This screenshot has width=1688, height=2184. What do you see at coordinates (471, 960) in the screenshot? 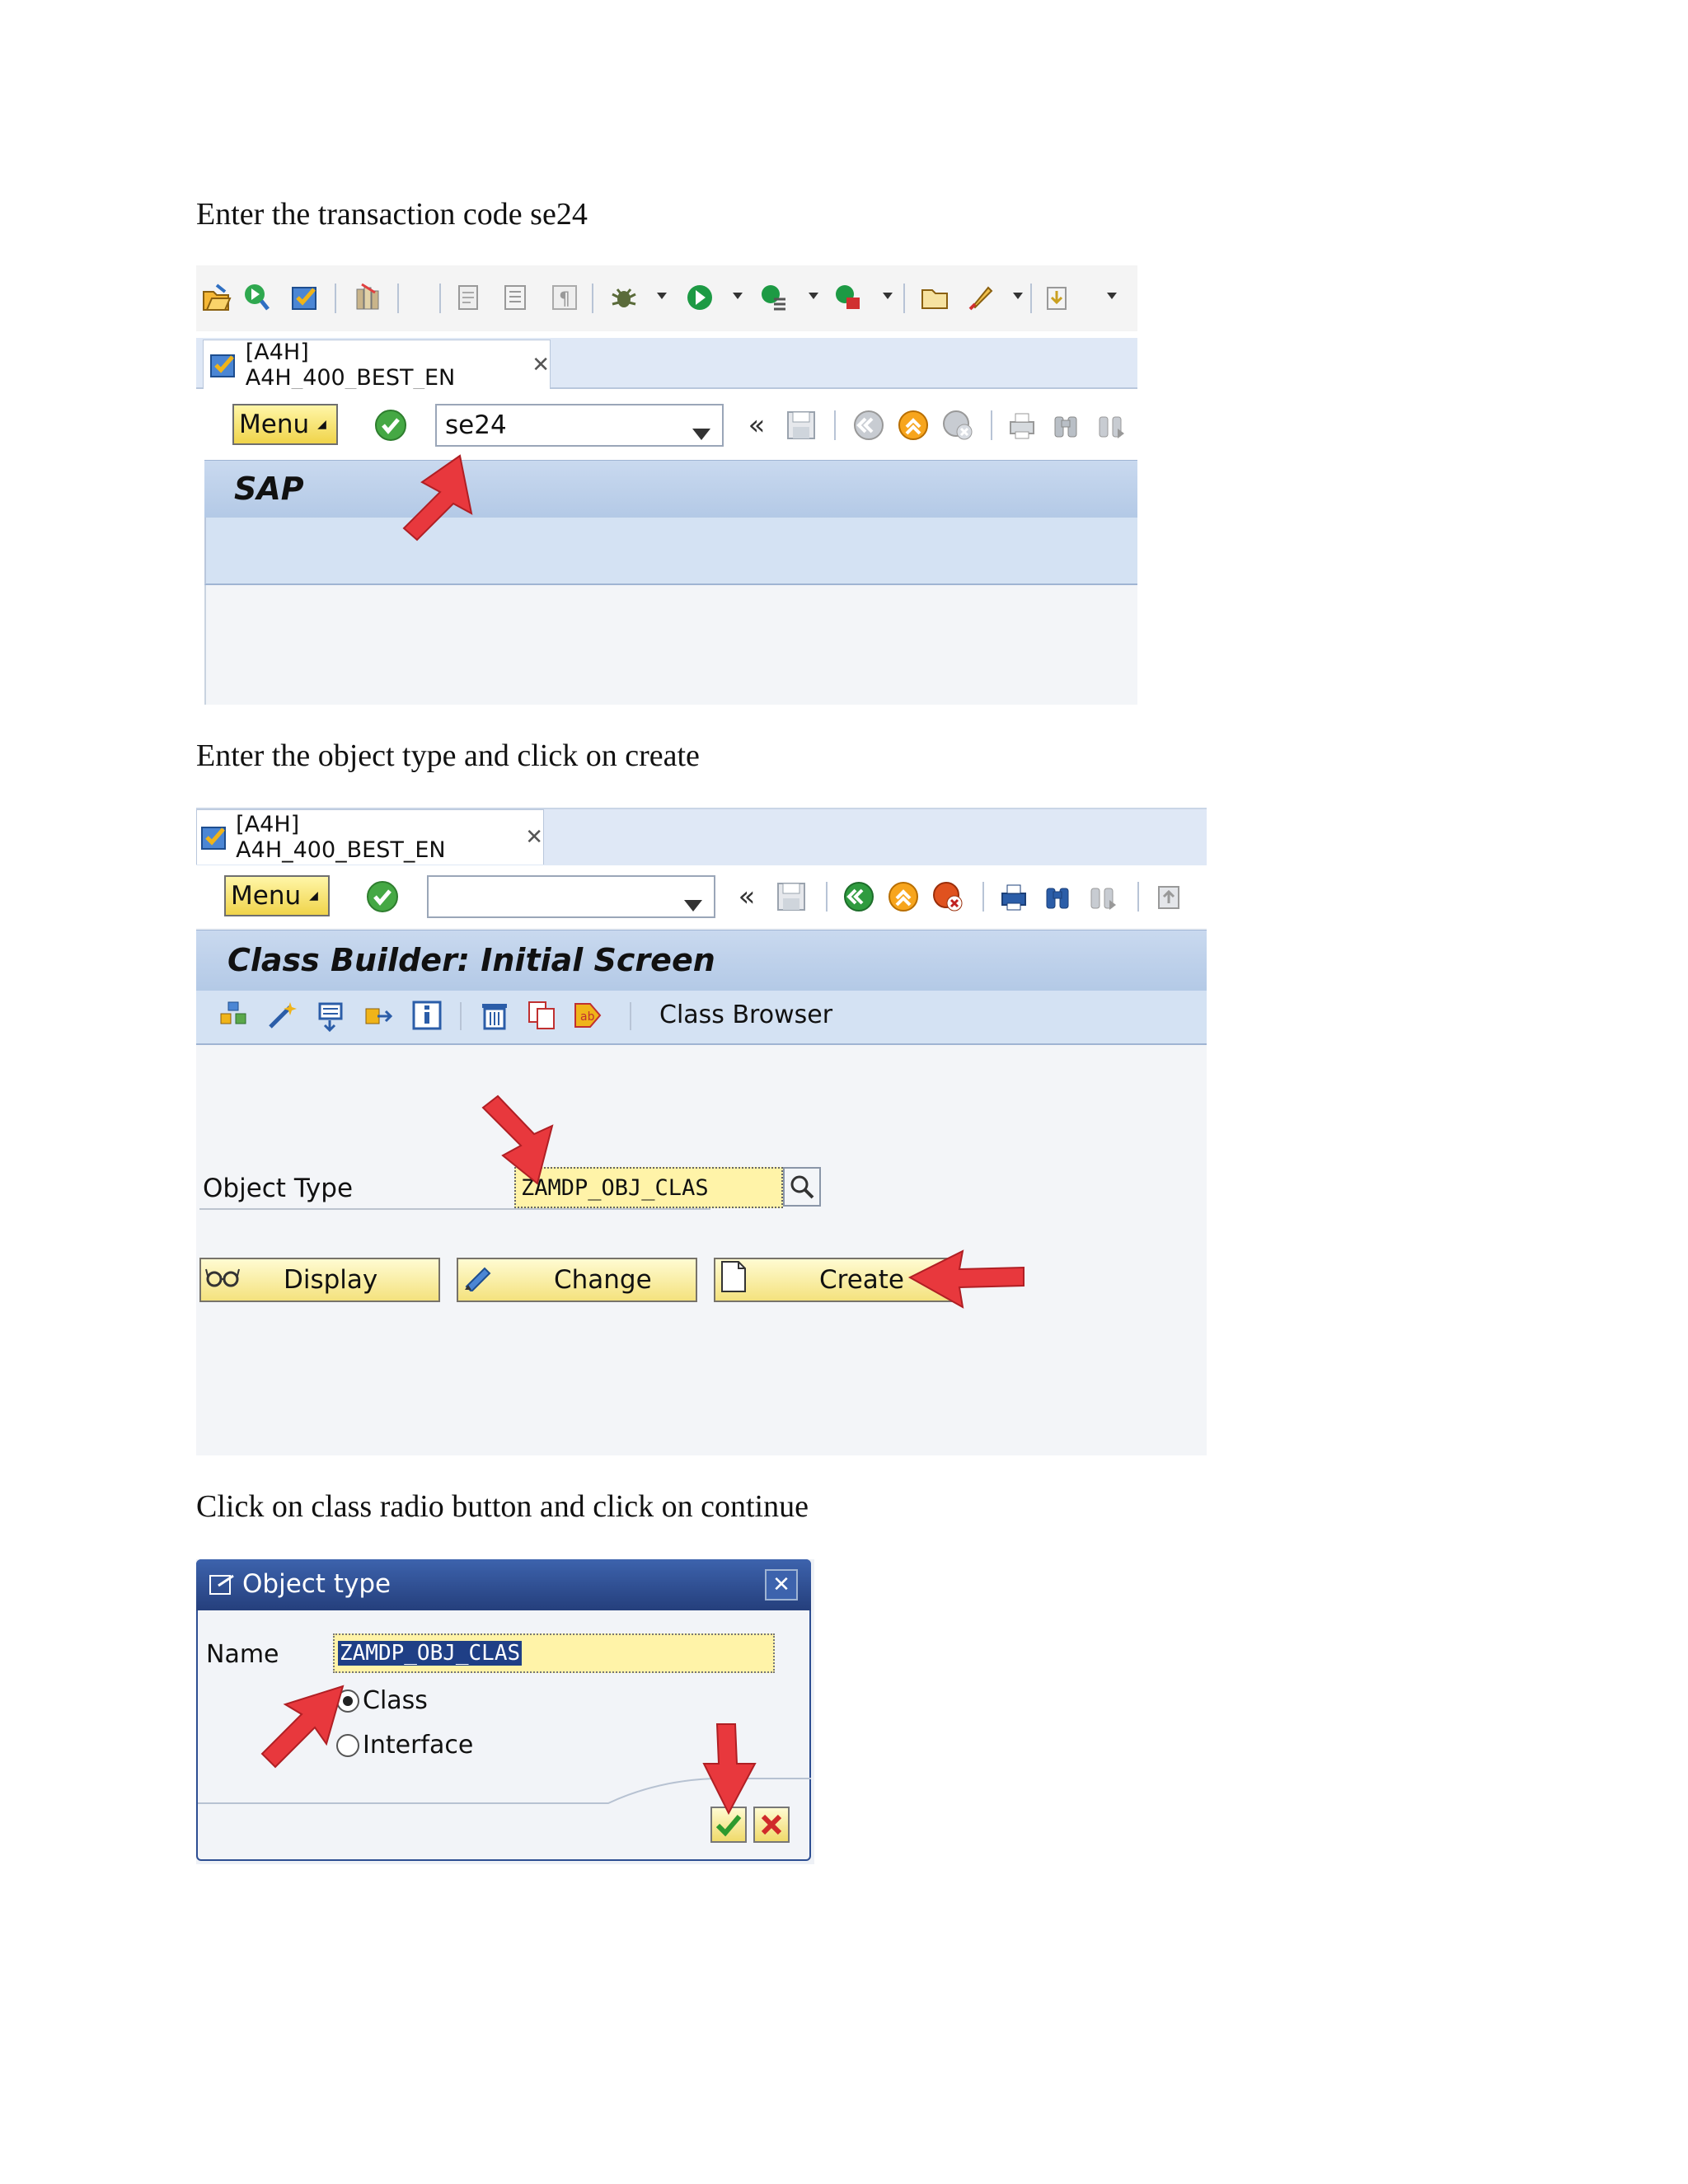
I see `screen-title: Class Builder: Initial Screen` at bounding box center [471, 960].